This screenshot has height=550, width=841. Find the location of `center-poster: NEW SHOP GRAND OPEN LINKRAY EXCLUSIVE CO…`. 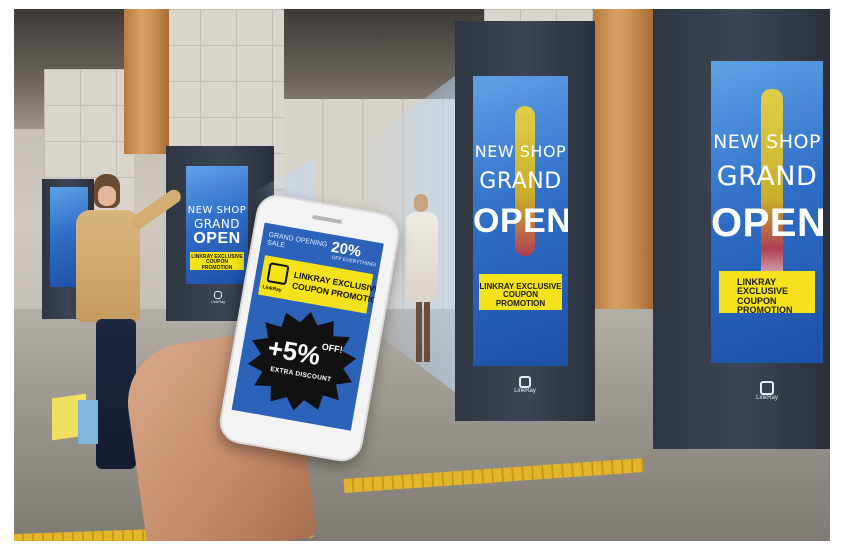

center-poster: NEW SHOP GRAND OPEN LINKRAY EXCLUSIVE CO… is located at coordinates (520, 221).